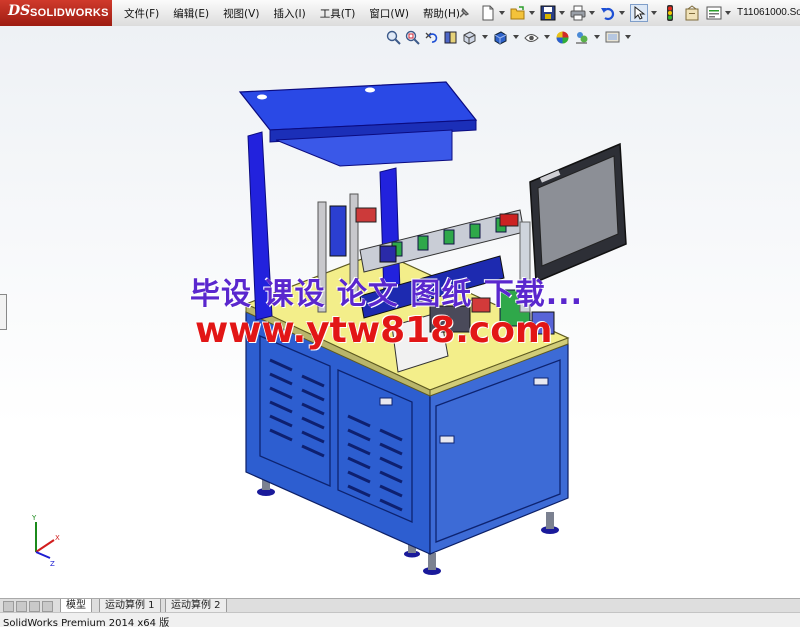 The width and height of the screenshot is (800, 629). I want to click on file-properties-icon, so click(692, 13).